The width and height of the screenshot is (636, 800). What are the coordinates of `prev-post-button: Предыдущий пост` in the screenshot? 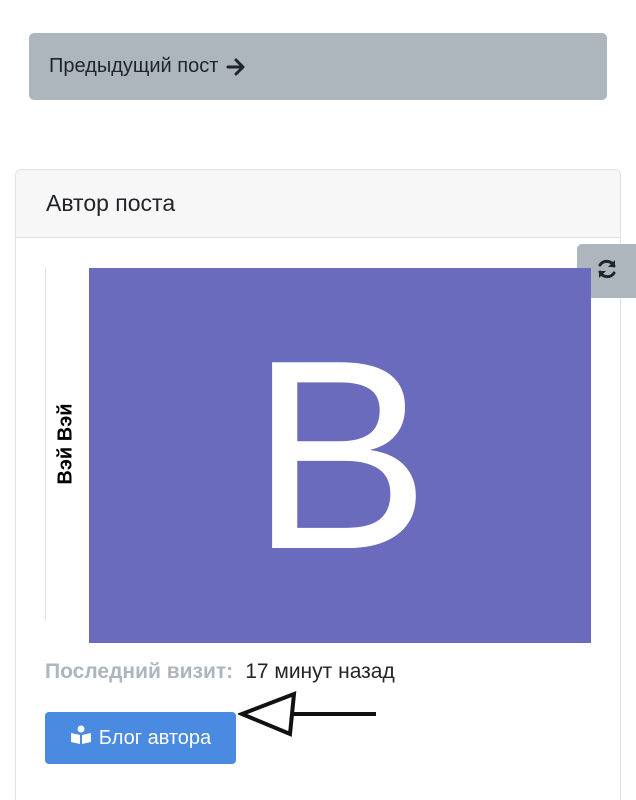 It's located at (318, 66).